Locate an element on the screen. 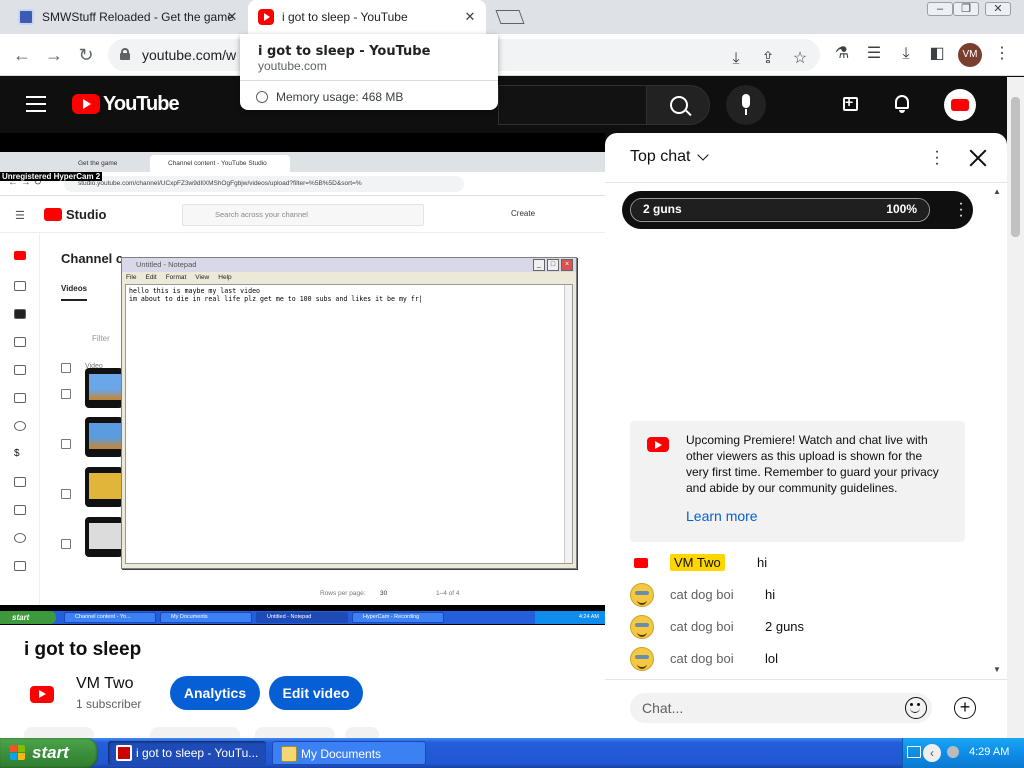  tab-title: SMWStuff Reloaded - Get the game is located at coordinates (138, 17).